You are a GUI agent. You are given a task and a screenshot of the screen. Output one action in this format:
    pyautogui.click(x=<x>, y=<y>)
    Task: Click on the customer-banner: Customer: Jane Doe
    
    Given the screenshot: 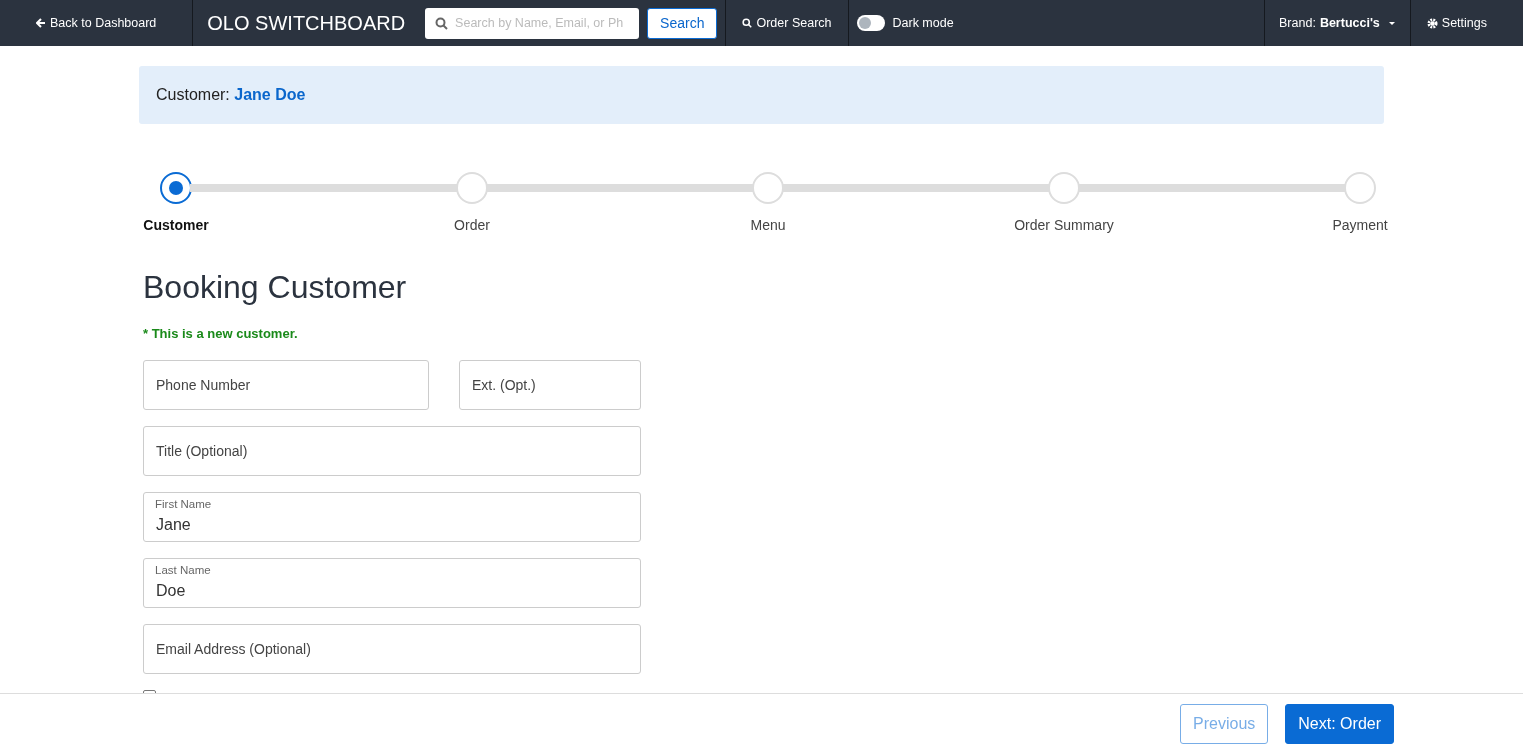 What is the action you would take?
    pyautogui.click(x=761, y=95)
    